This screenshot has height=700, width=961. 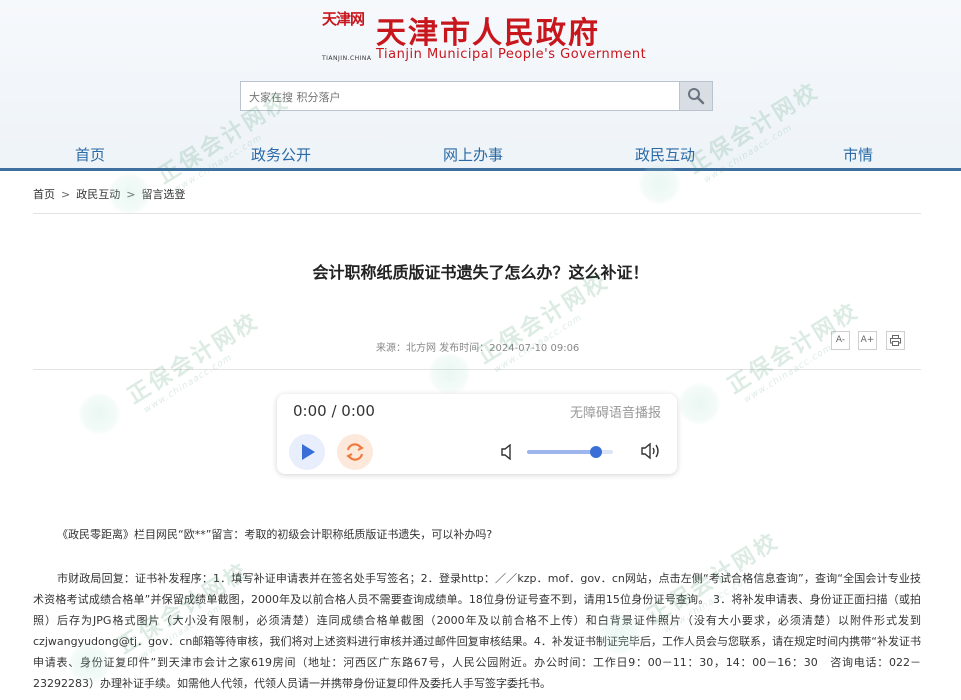 I want to click on emblem-sub: TIANJIN.CHINA, so click(x=347, y=58).